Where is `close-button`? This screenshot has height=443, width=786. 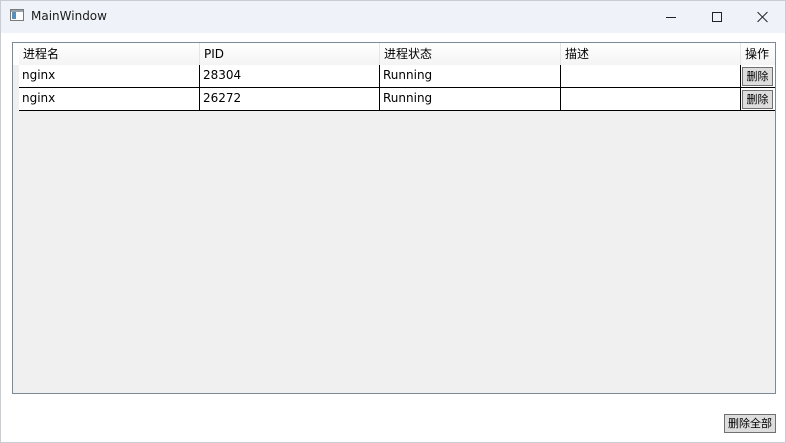 close-button is located at coordinates (763, 17).